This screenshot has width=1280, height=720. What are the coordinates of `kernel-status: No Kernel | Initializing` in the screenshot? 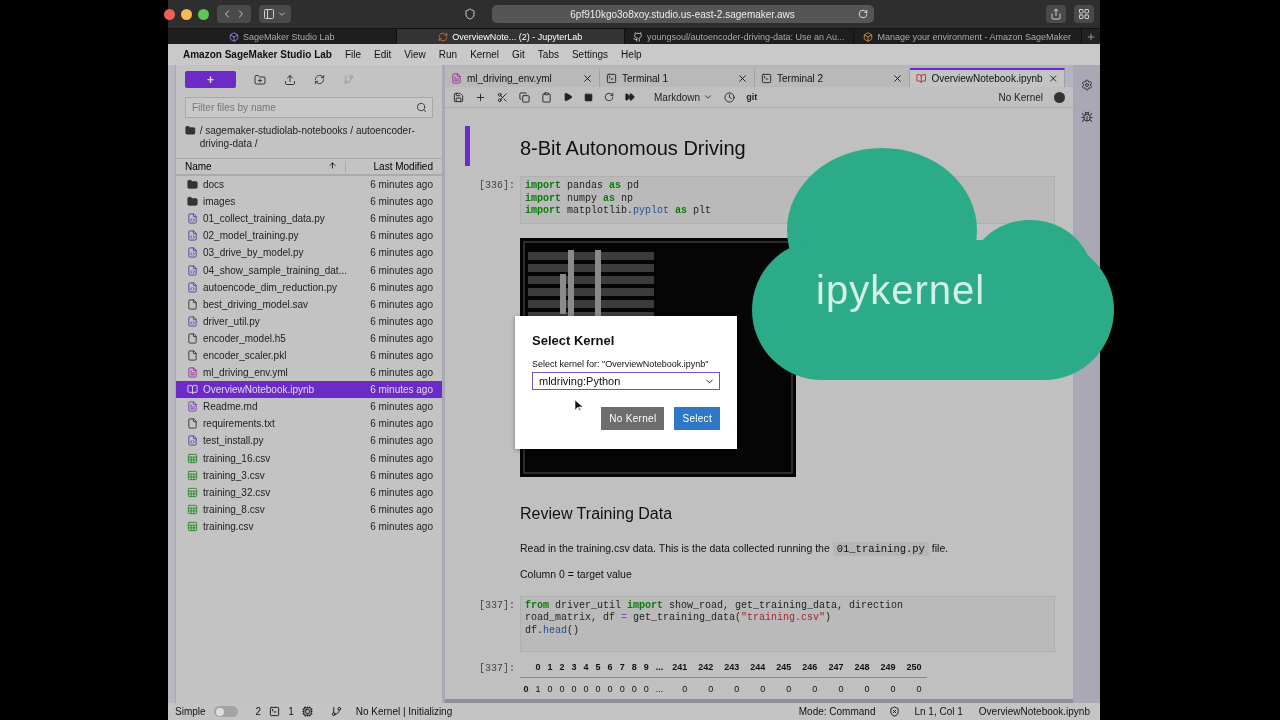 It's located at (404, 711).